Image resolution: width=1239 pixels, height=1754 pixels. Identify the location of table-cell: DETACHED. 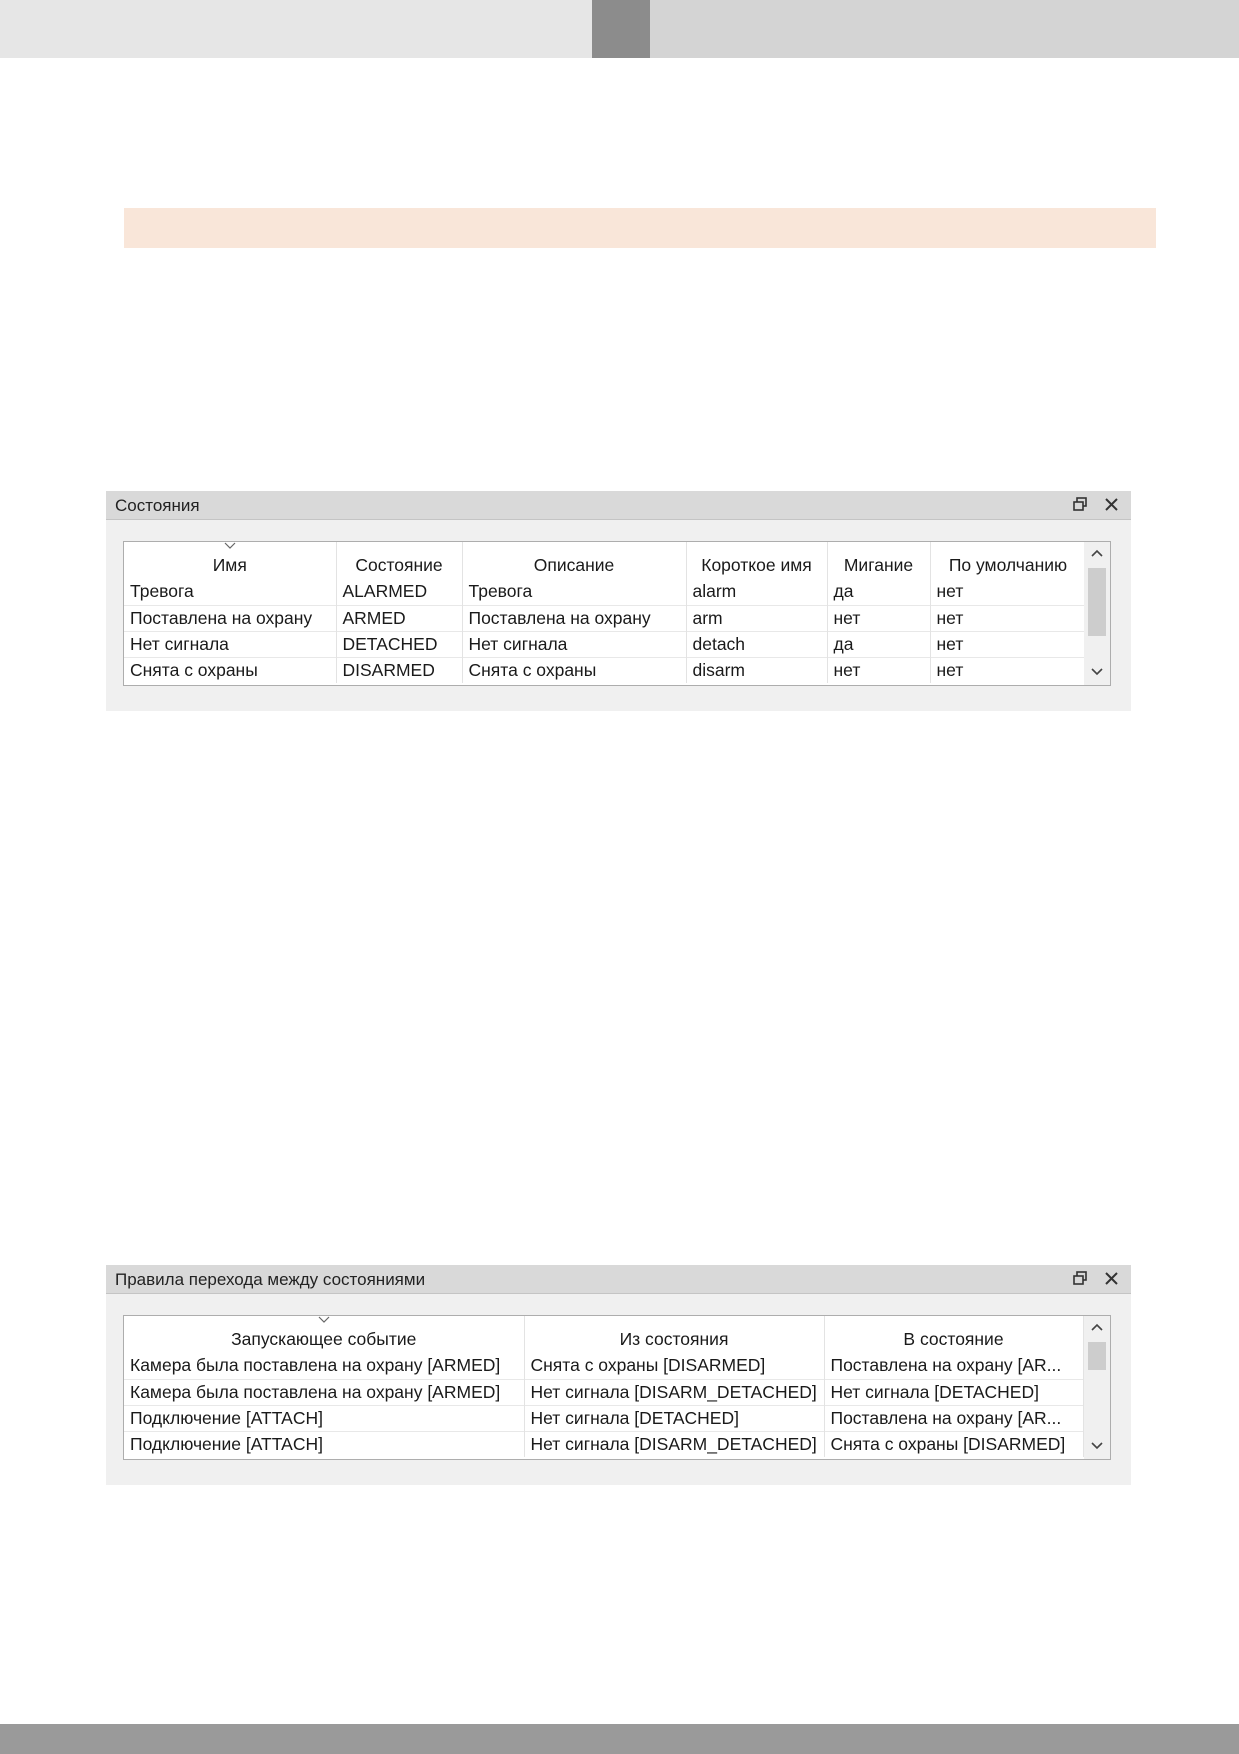
(399, 643).